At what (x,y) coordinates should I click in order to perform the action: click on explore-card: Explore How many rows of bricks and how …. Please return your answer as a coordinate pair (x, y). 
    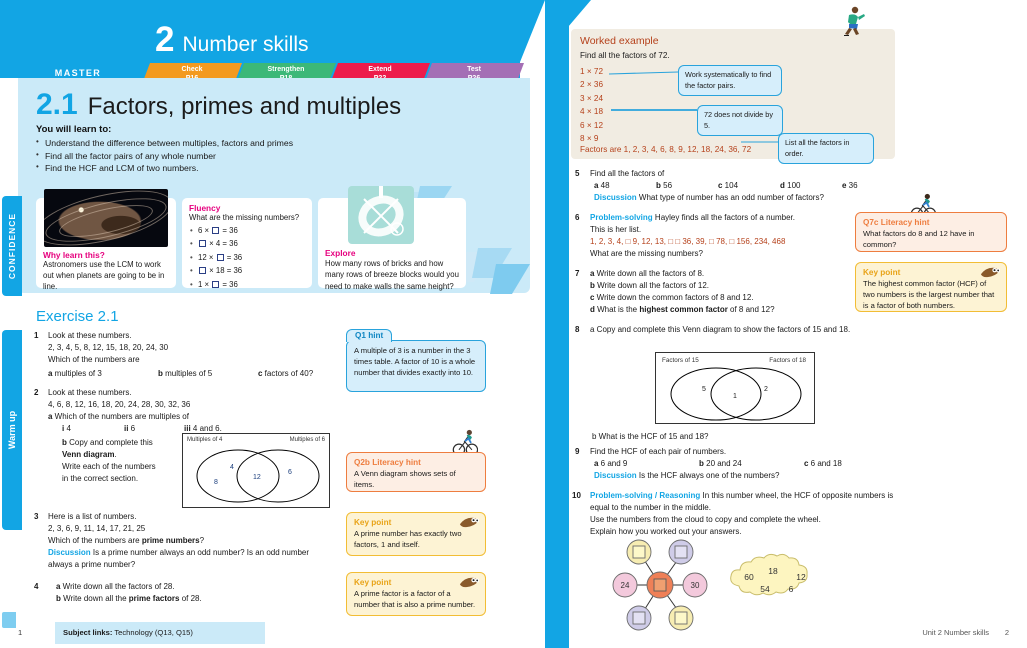
    Looking at the image, I should click on (392, 238).